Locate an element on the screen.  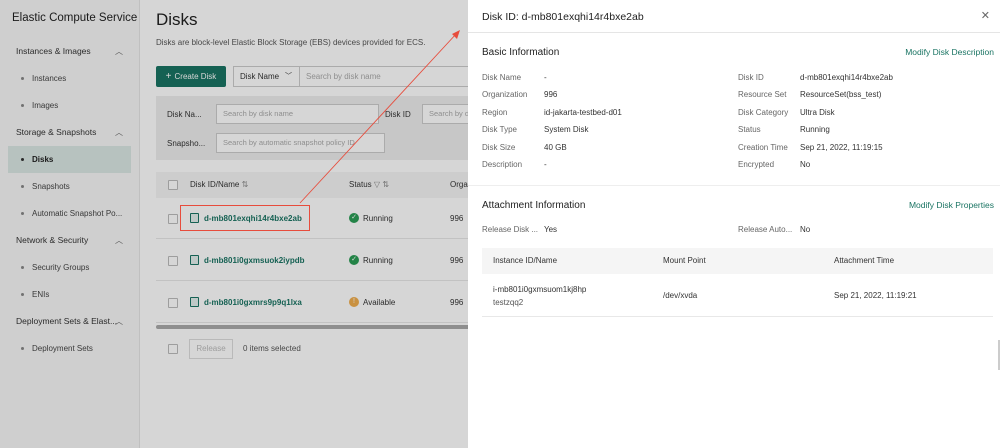
modify-description-link: Modify Disk Description is located at coordinates (949, 52).